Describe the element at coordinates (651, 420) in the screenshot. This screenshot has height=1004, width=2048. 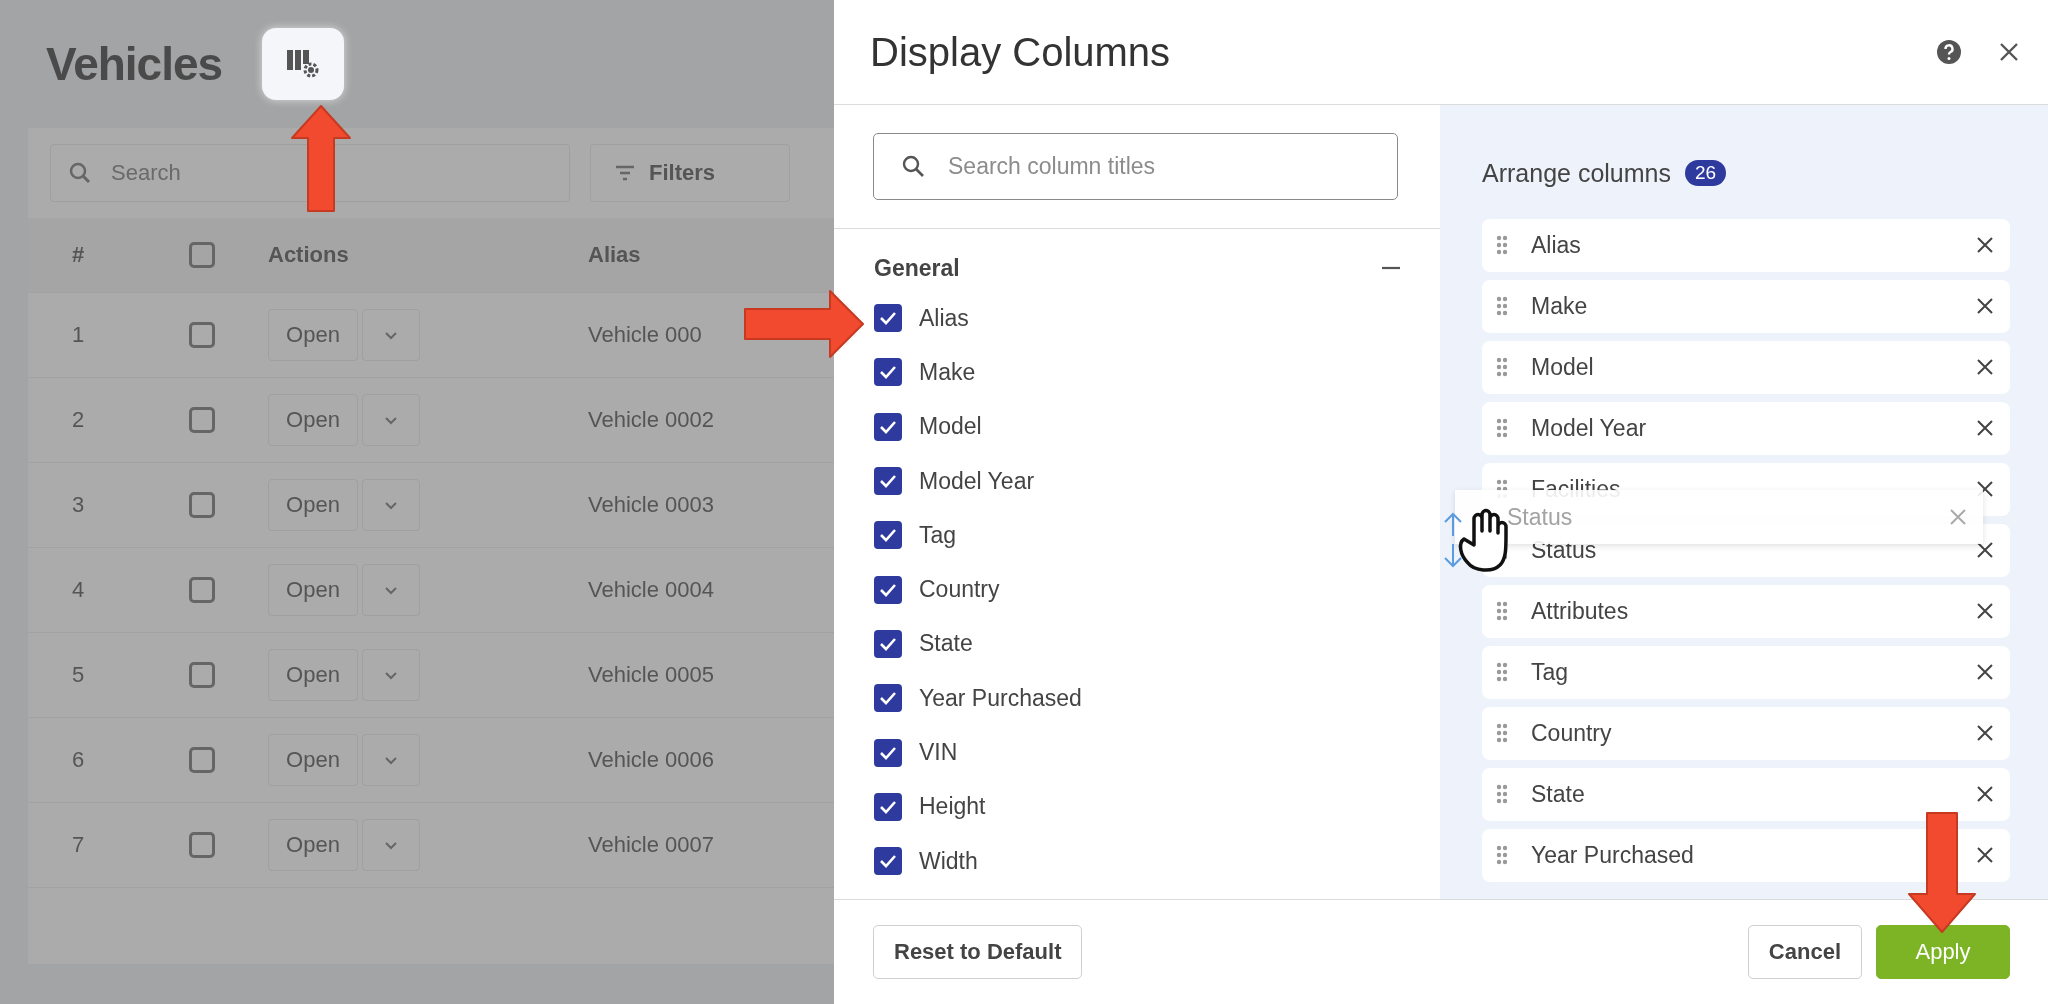
I see `table-cell: Vehicle 0002` at that location.